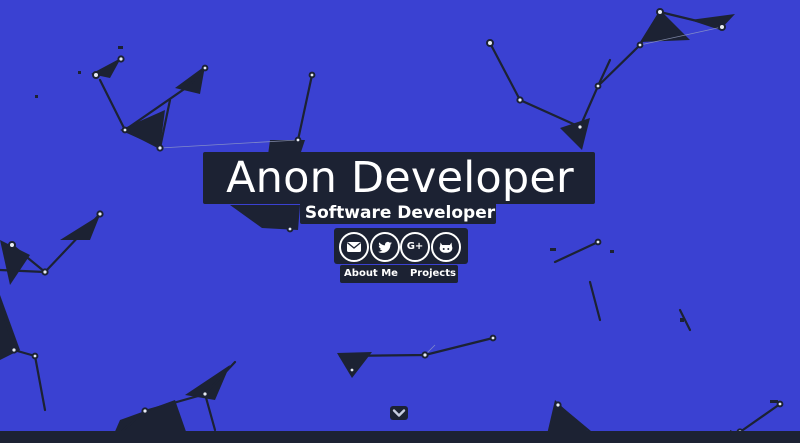  Describe the element at coordinates (400, 274) in the screenshot. I see `hero-nav: About Me Projects` at that location.